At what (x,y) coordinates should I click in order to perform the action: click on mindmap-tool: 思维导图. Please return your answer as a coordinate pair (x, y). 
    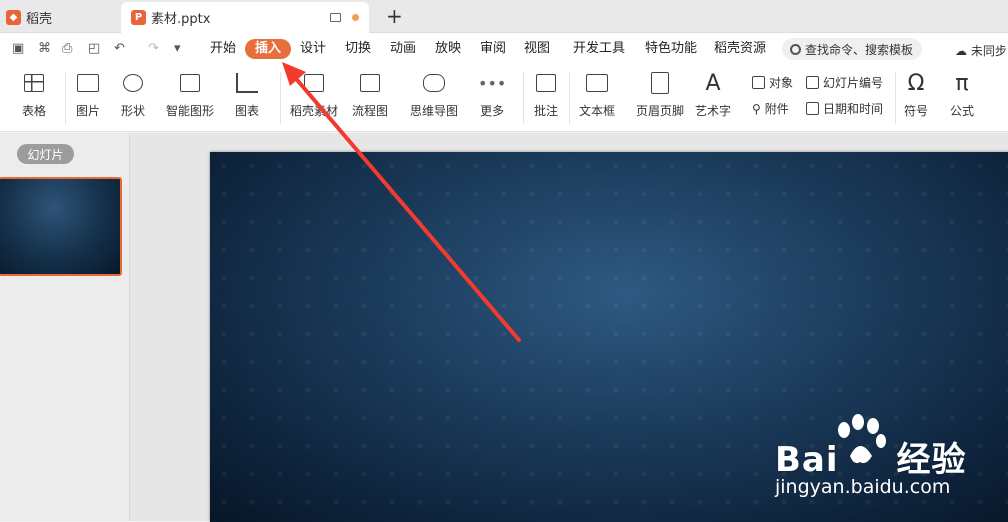
    Looking at the image, I should click on (434, 94).